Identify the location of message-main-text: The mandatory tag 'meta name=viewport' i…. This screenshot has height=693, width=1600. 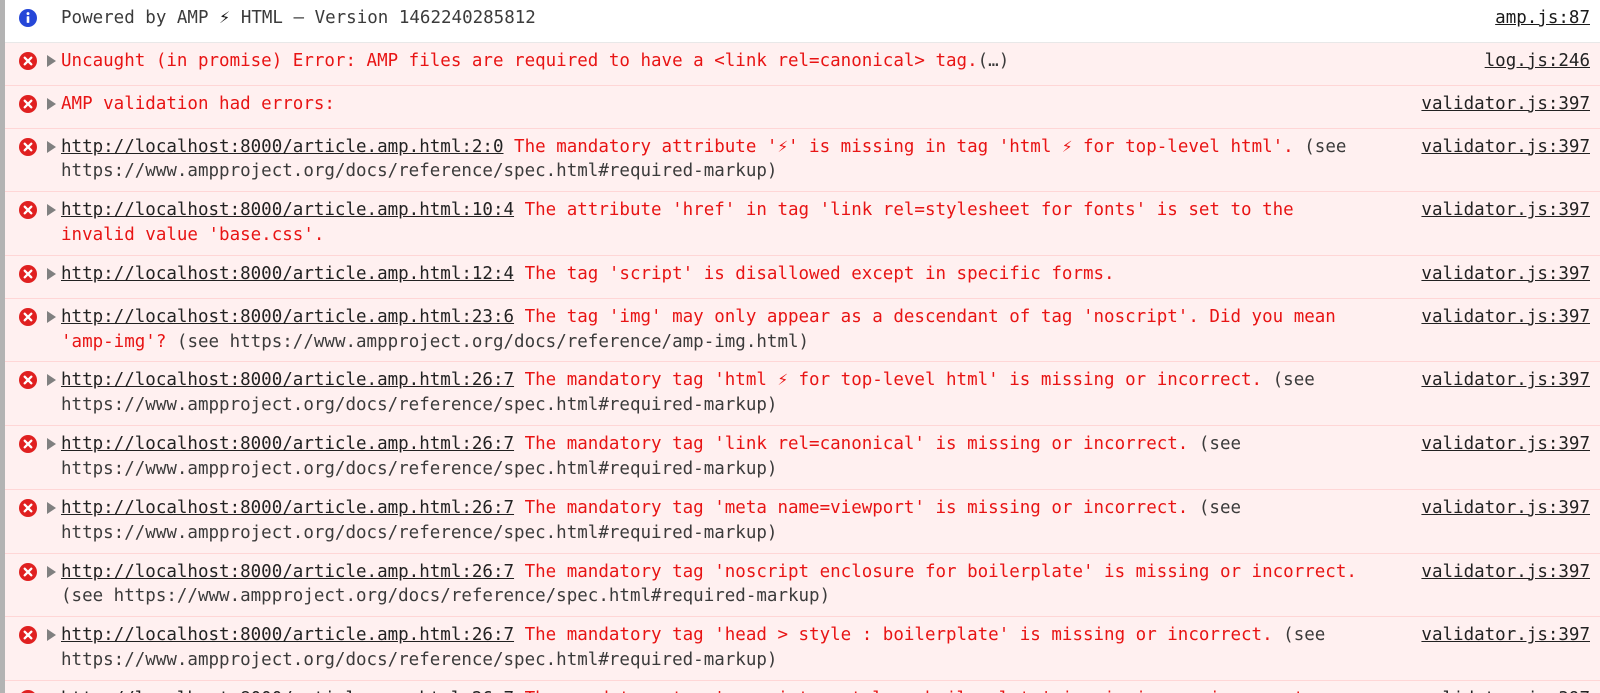
(856, 507).